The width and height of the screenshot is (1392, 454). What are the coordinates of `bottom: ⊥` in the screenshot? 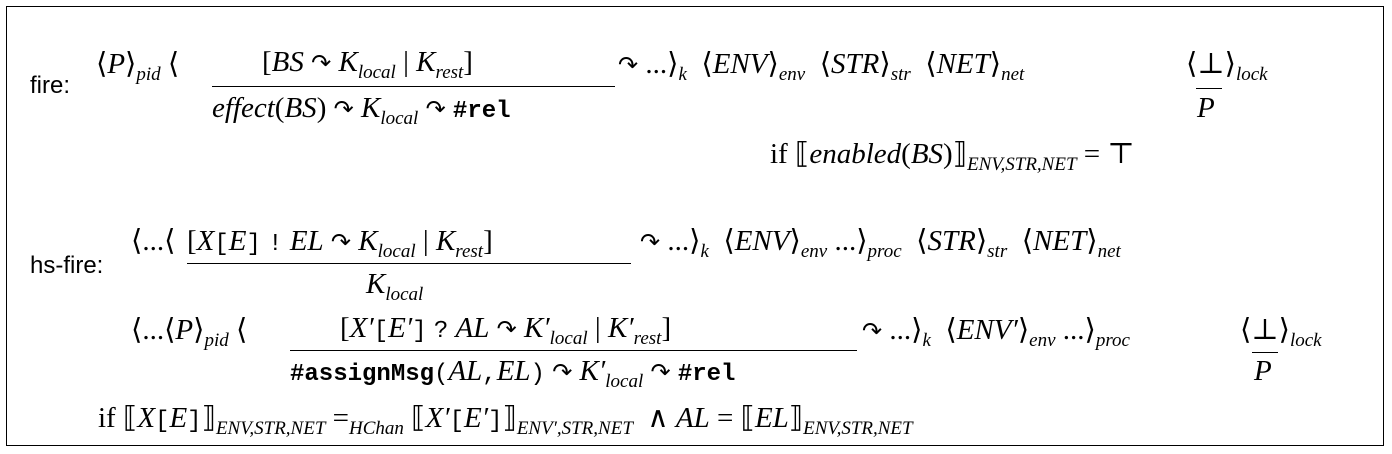 It's located at (1265, 330).